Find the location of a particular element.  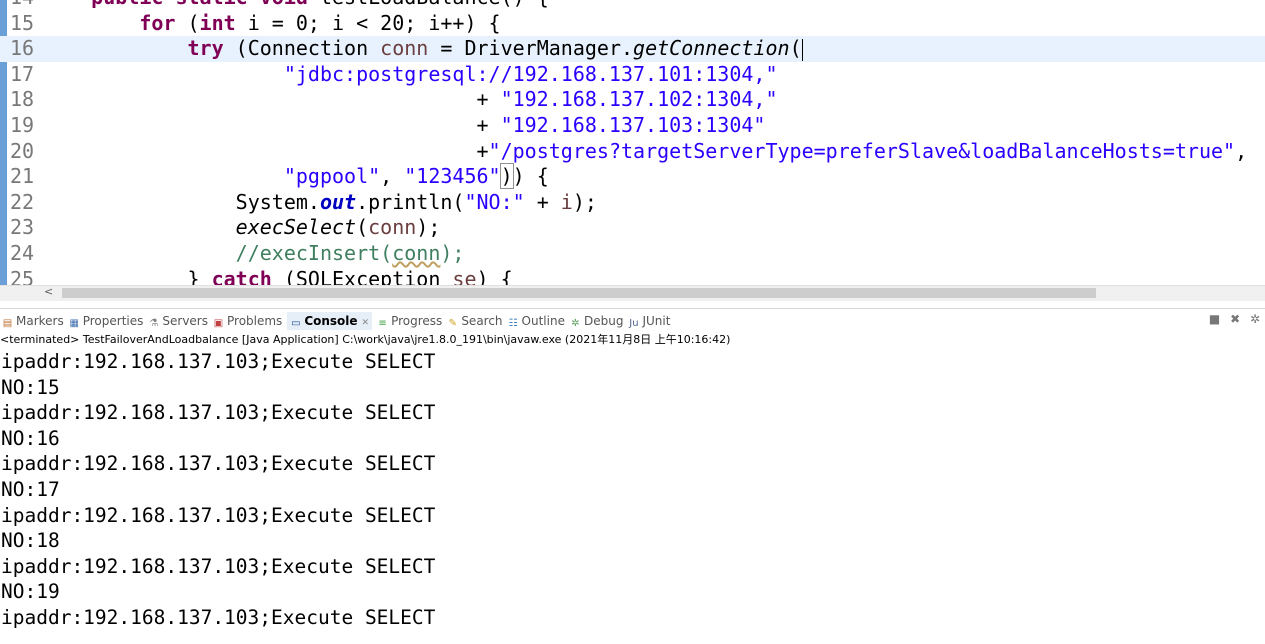

code-line: 19 + "192.168.137.103:1304" is located at coordinates (632, 126).